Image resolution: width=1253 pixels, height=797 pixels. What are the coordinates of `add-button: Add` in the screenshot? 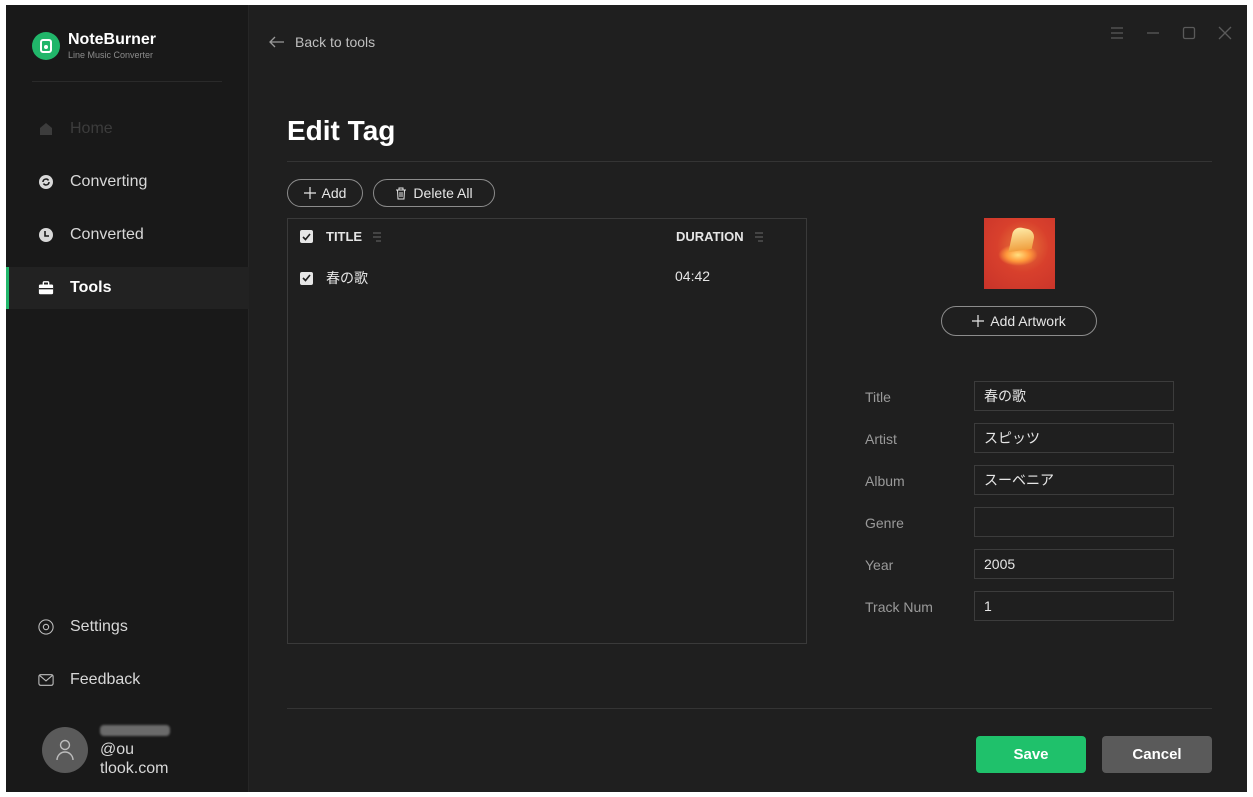 It's located at (325, 193).